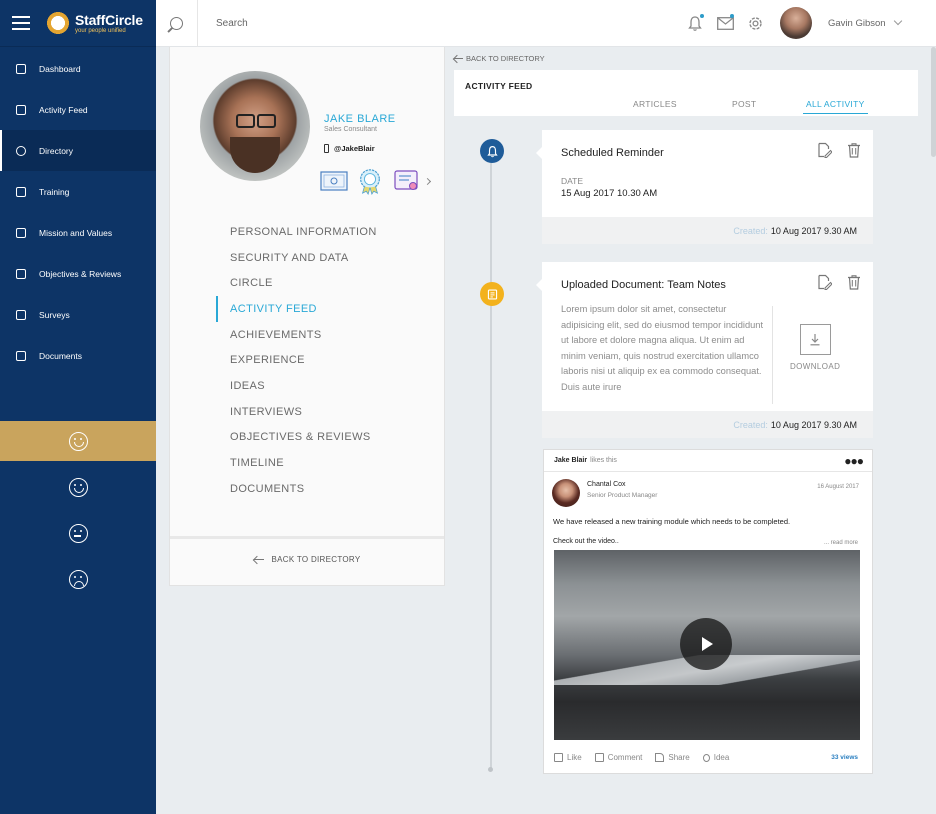 Image resolution: width=936 pixels, height=814 pixels. Describe the element at coordinates (686, 107) in the screenshot. I see `feed-tabs: ARTICLES POST ALL ACTIVITY` at that location.